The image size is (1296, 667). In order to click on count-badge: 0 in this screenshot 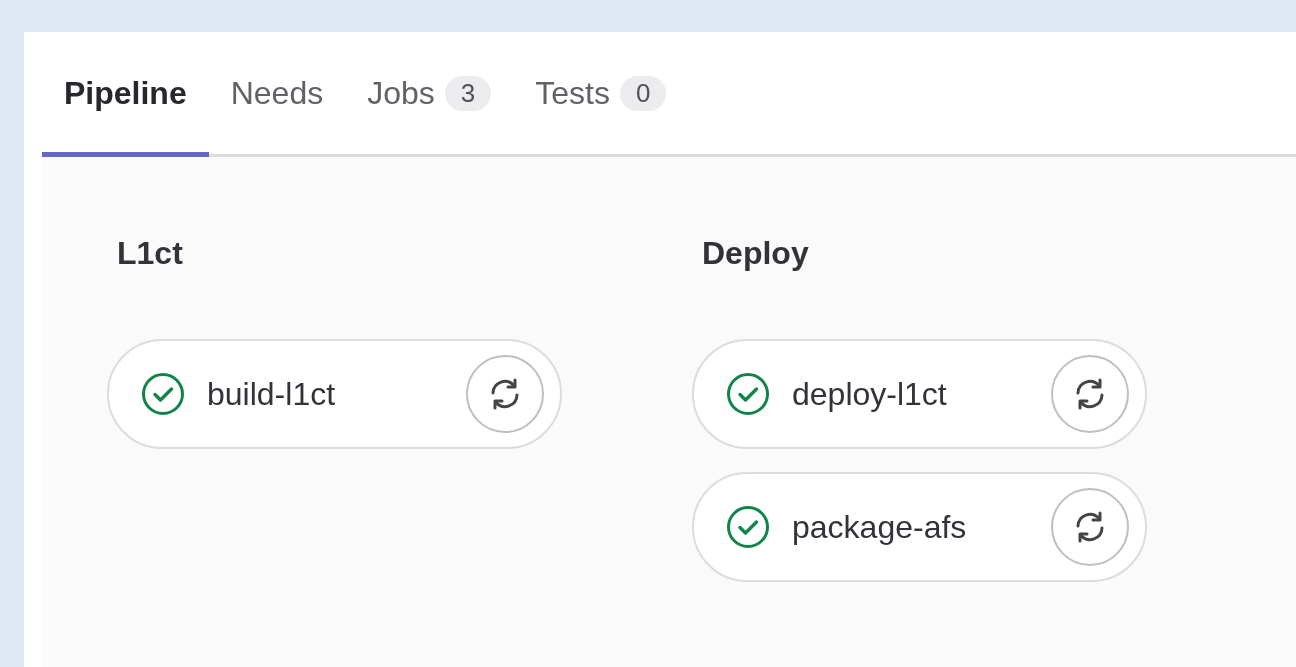, I will do `click(643, 93)`.